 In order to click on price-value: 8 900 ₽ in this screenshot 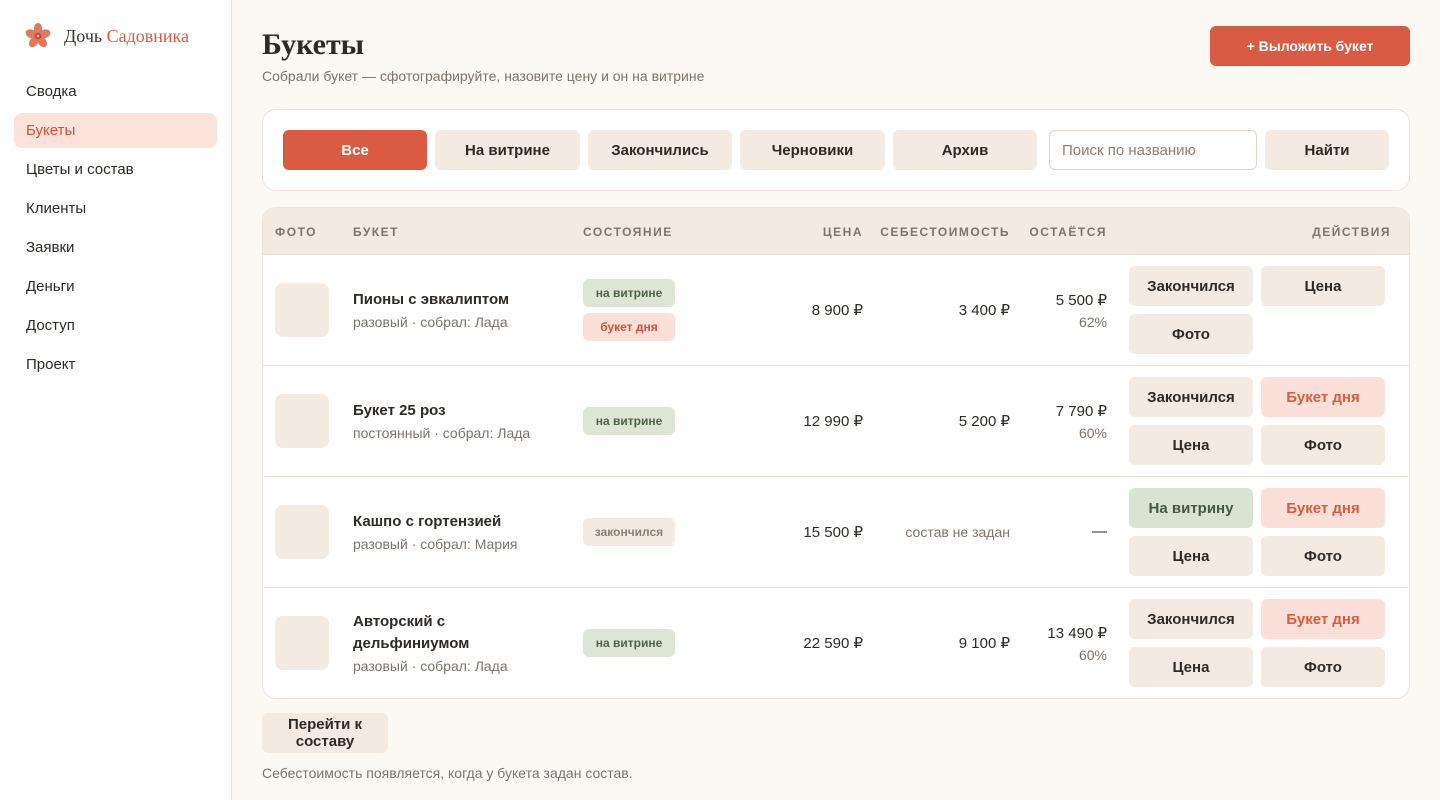, I will do `click(837, 310)`.